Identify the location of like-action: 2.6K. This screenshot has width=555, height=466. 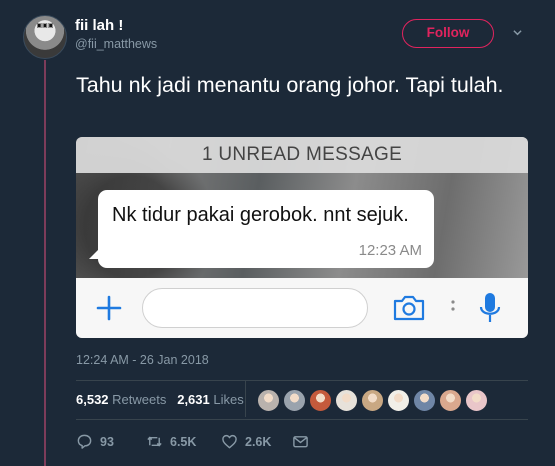
(246, 441).